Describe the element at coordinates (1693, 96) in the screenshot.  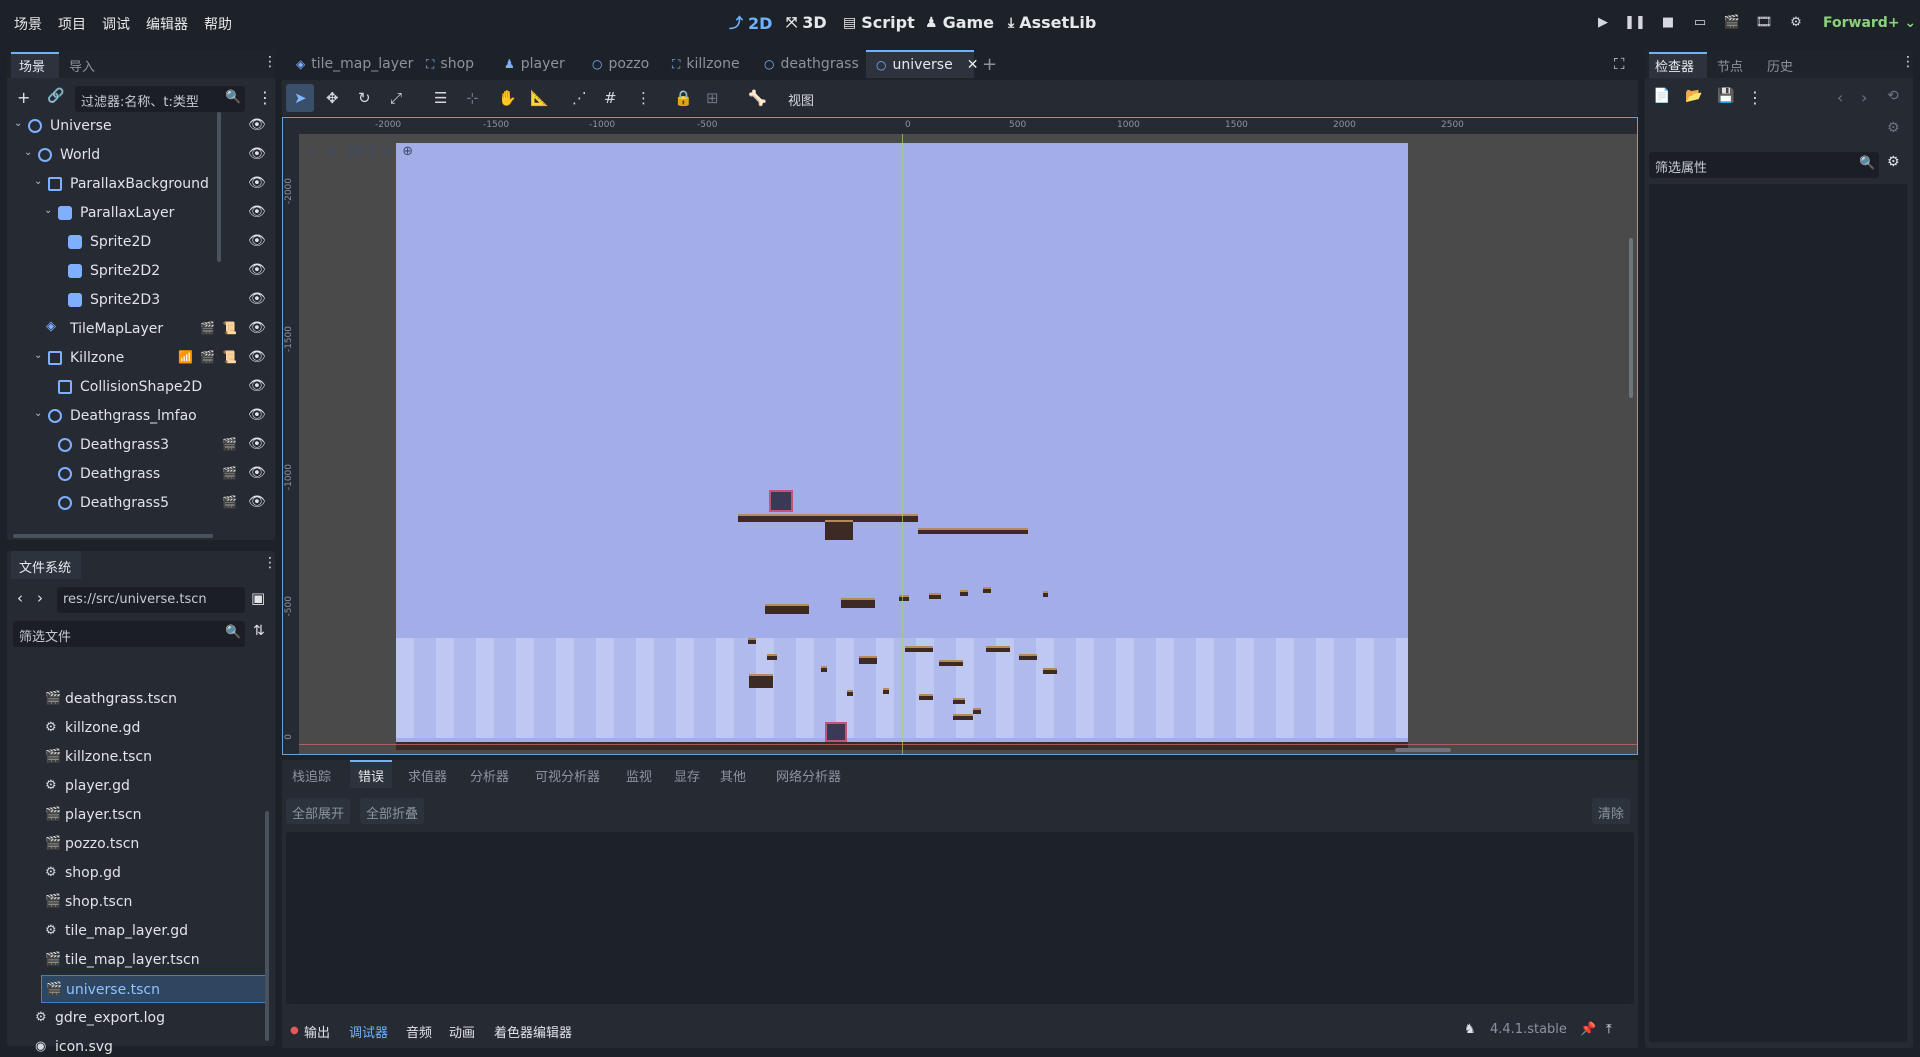
I see `open-resource-icon: 📂` at that location.